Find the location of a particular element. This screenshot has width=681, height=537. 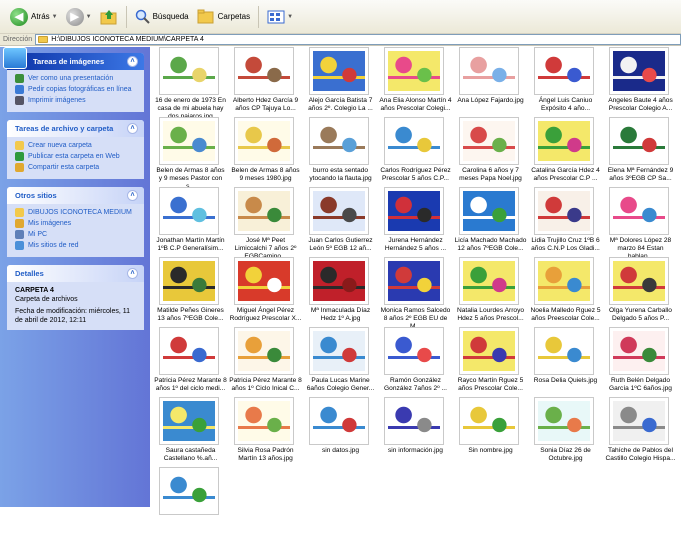

task-link: Publicar esta carpeta en Web is located at coordinates (76, 156).